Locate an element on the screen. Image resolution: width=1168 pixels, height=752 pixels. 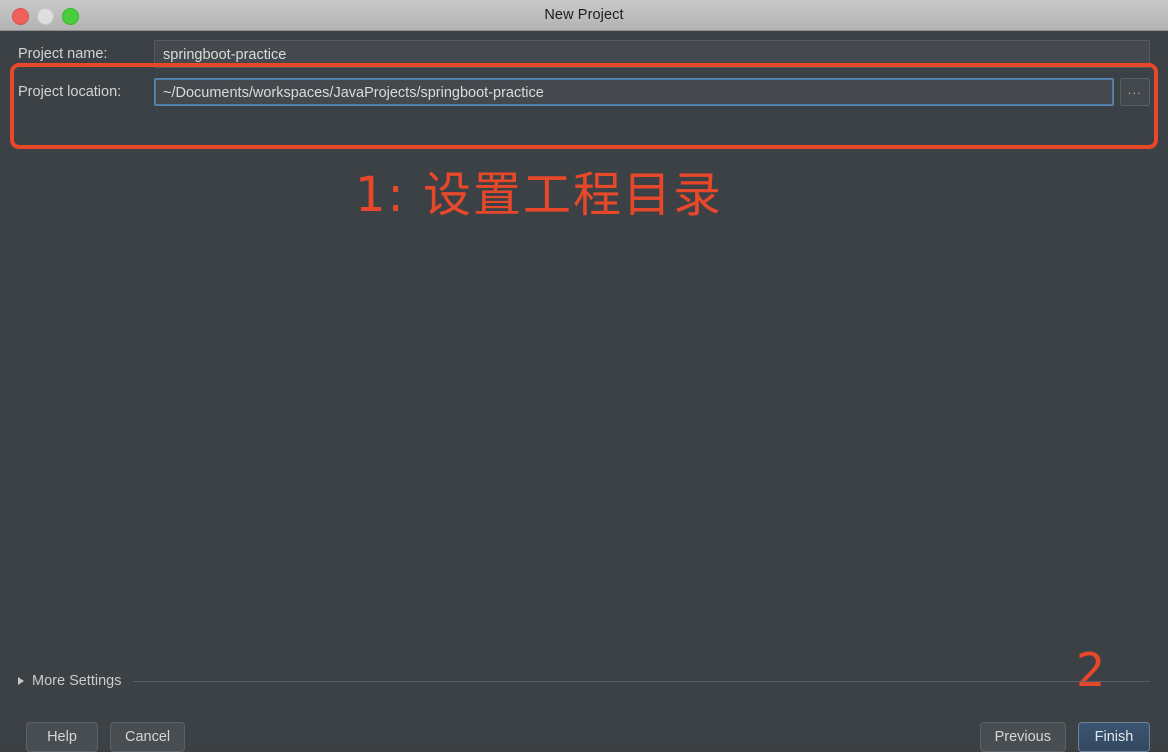
project-name-row: Project name: springboot-practice is located at coordinates (584, 54).